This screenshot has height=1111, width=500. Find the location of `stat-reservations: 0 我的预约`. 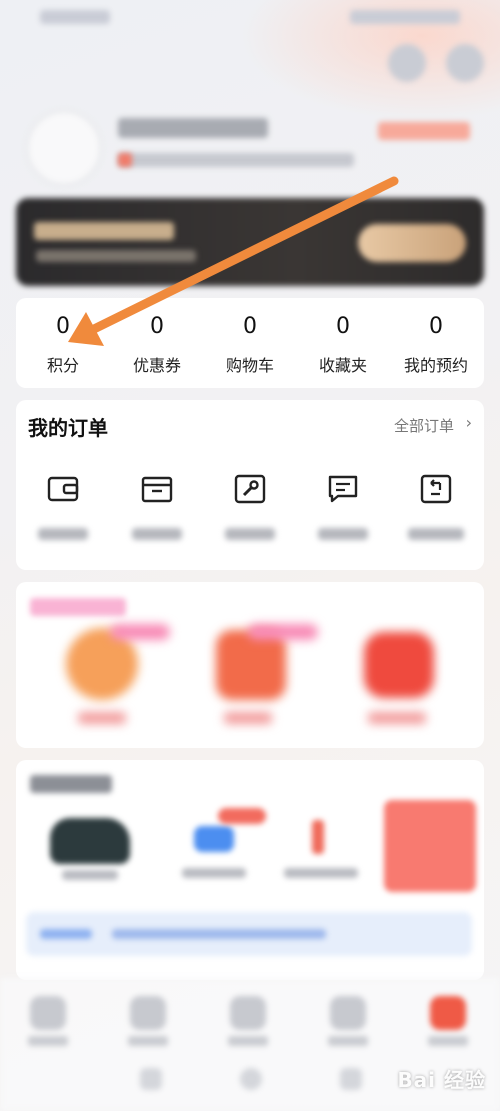

stat-reservations: 0 我的预约 is located at coordinates (436, 343).